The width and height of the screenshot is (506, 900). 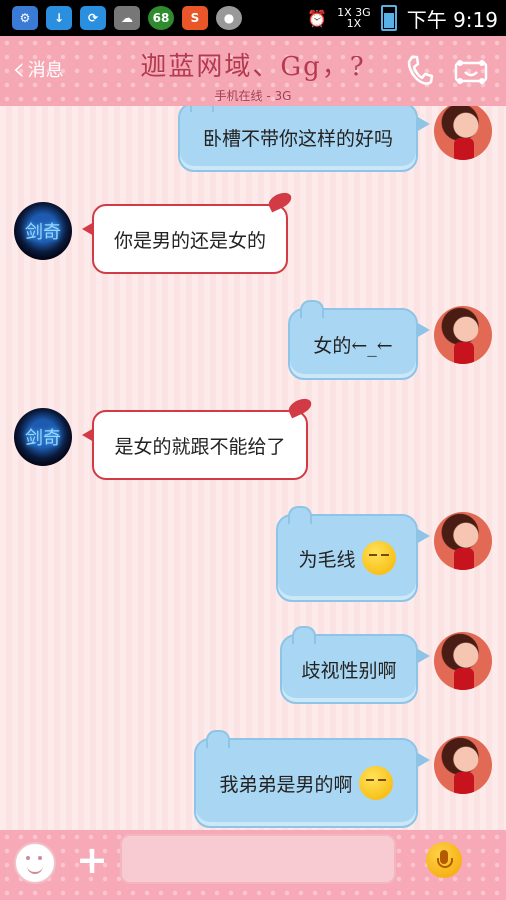 I want to click on network-indicator: 1X 3G 1X, so click(x=354, y=18).